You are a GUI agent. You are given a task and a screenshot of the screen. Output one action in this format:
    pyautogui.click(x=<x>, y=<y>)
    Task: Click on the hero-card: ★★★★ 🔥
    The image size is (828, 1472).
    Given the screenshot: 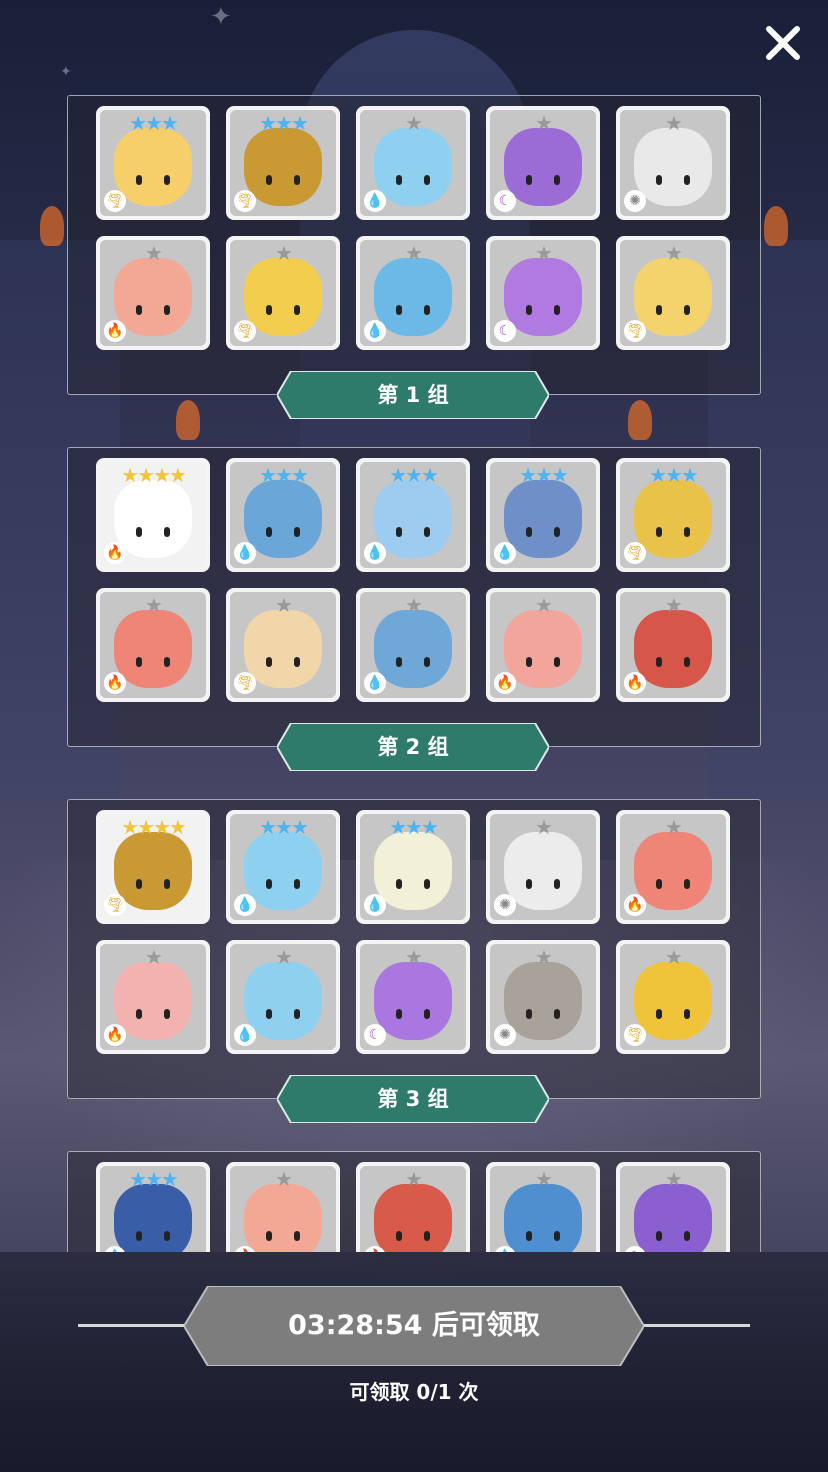 What is the action you would take?
    pyautogui.click(x=153, y=515)
    